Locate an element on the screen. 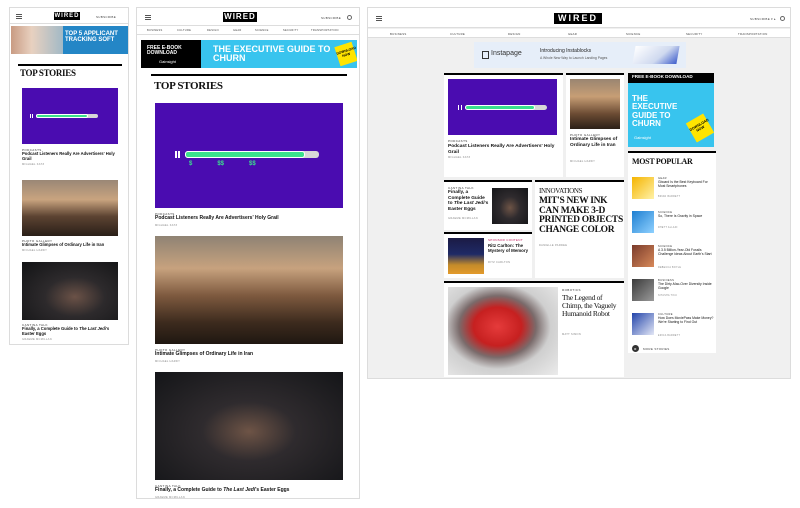  mobile-header: WIRED SUBSCRIBE is located at coordinates (69, 16).